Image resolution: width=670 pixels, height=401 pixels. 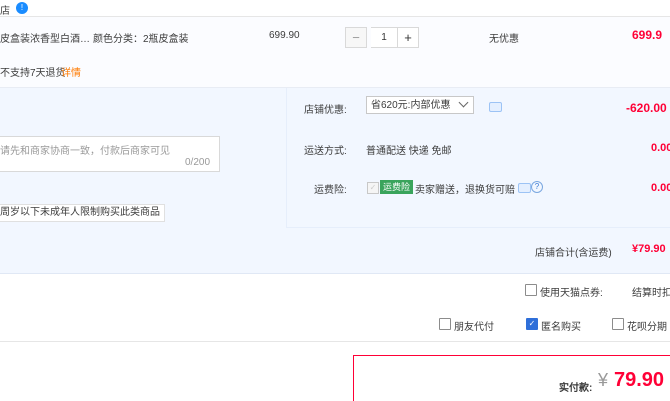 What do you see at coordinates (408, 37) in the screenshot?
I see `increase-quantity-button: +` at bounding box center [408, 37].